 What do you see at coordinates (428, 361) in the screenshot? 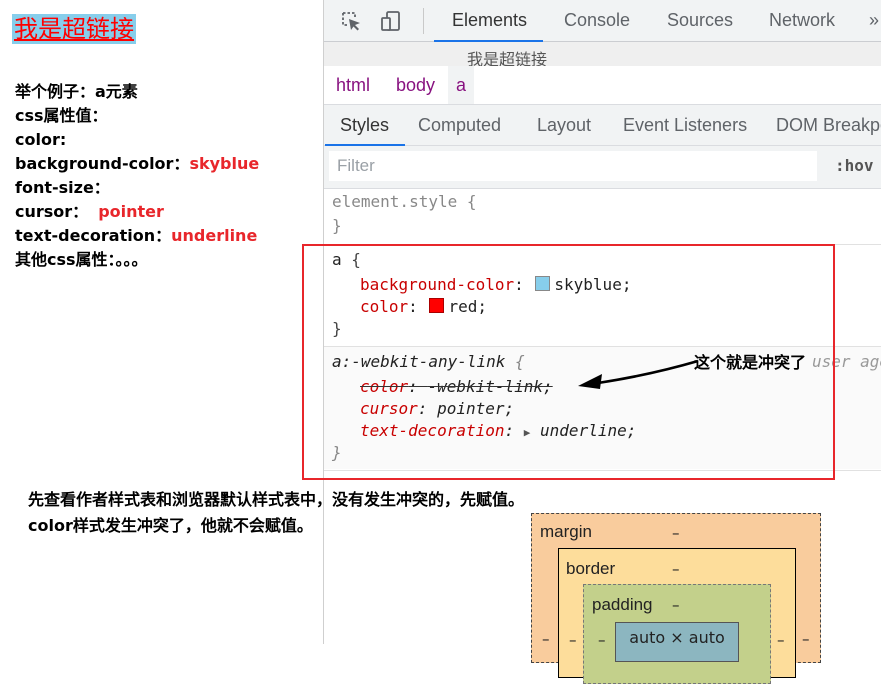
I see `rule-selector: a:-webkit-any-link {` at bounding box center [428, 361].